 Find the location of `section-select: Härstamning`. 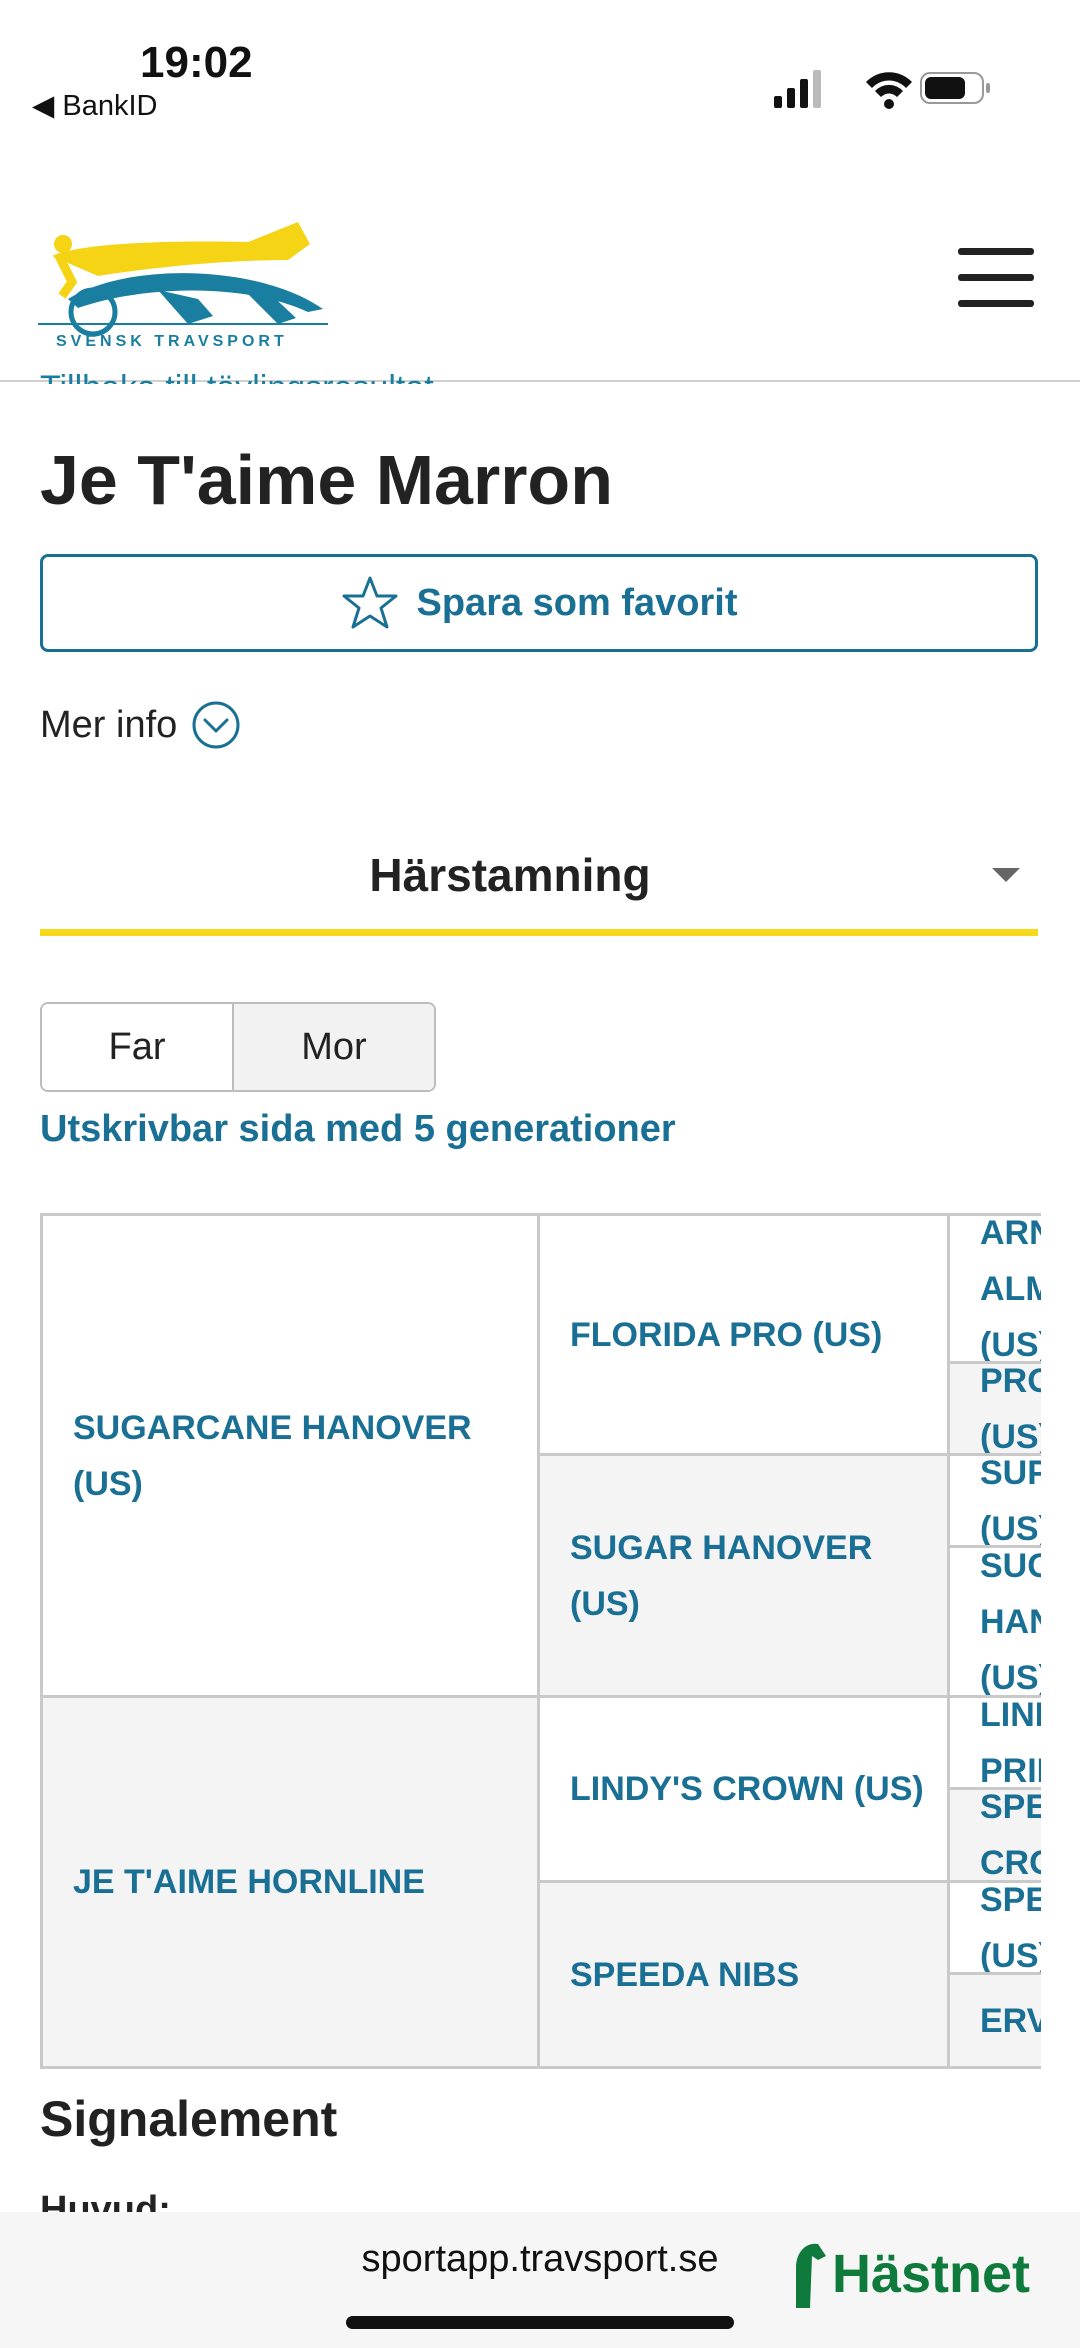

section-select: Härstamning is located at coordinates (539, 878).